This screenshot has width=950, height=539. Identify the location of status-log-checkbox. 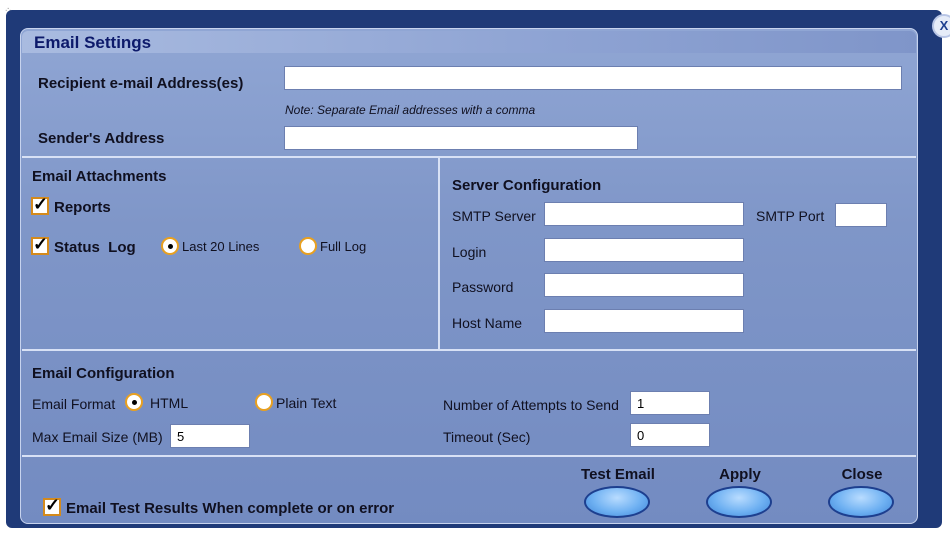
(40, 244).